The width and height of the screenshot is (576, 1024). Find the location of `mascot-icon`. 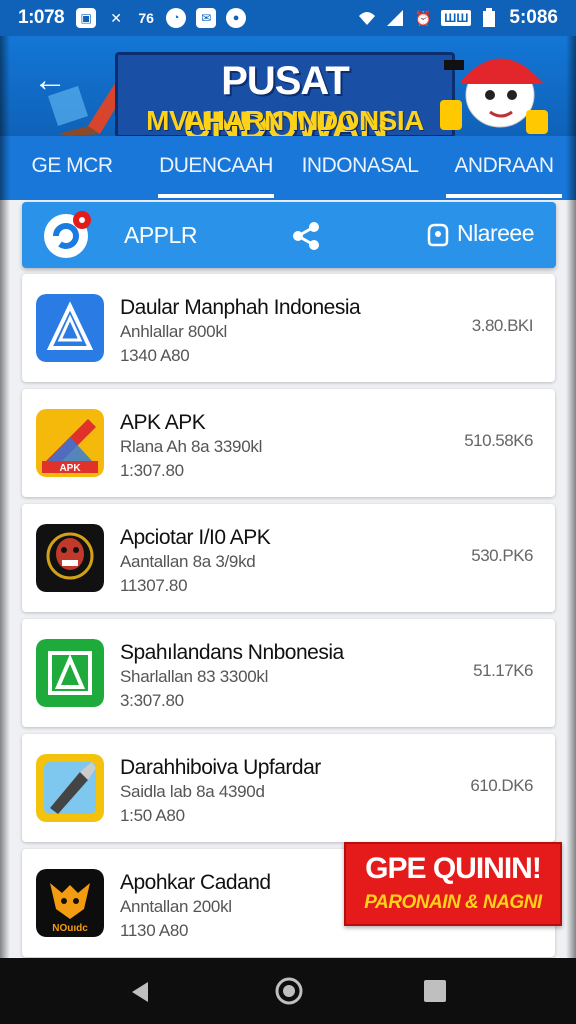

mascot-icon is located at coordinates (494, 96).